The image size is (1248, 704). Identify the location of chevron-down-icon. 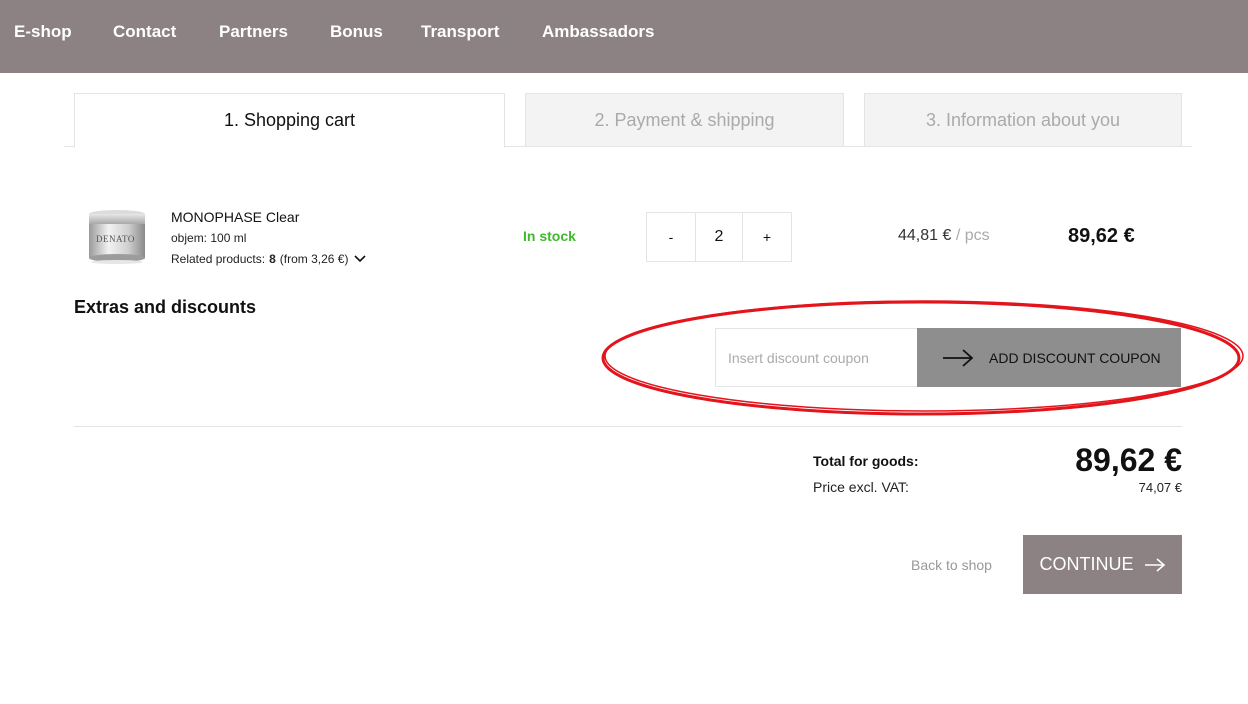
(360, 259).